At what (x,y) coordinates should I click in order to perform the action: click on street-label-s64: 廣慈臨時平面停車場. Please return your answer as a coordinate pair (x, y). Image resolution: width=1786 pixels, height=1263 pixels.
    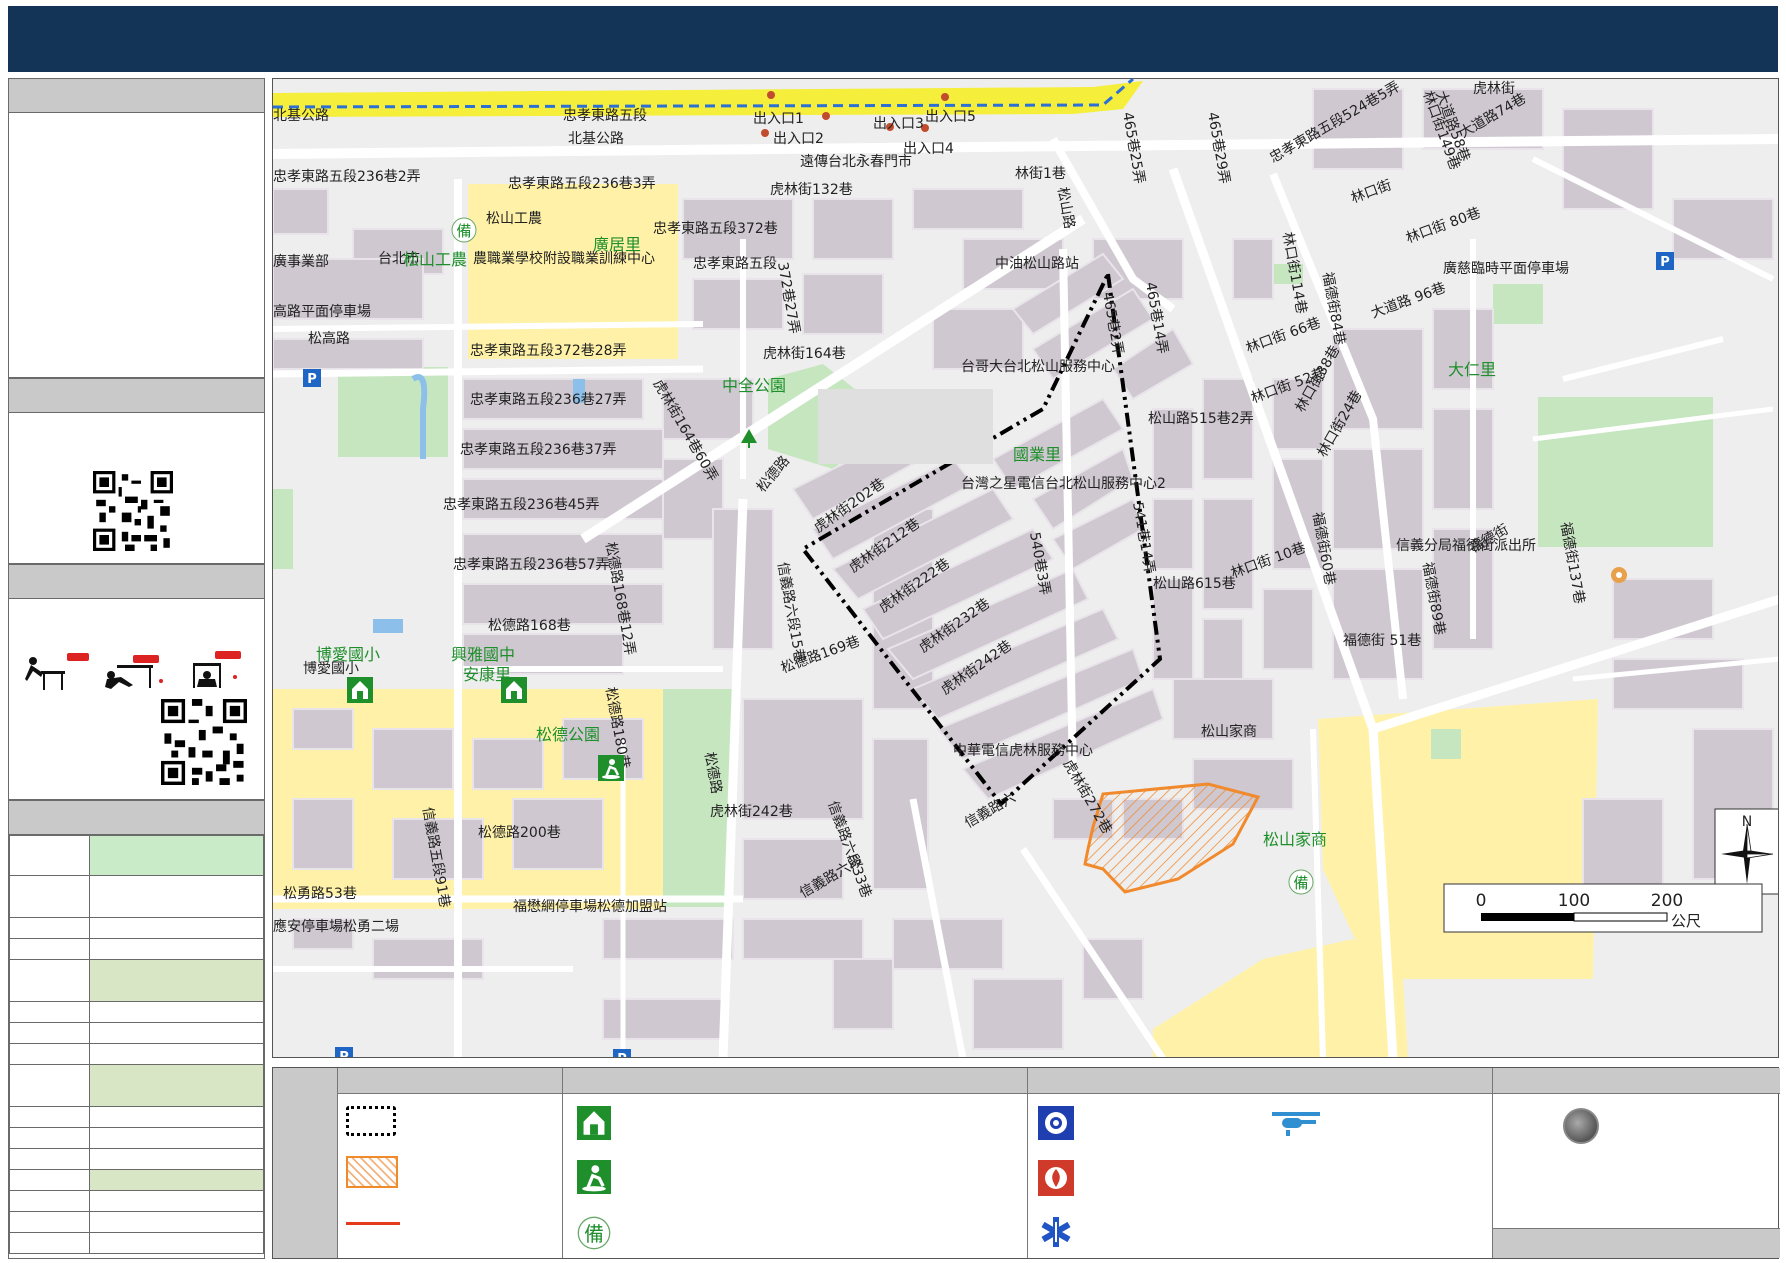
    Looking at the image, I should click on (1506, 268).